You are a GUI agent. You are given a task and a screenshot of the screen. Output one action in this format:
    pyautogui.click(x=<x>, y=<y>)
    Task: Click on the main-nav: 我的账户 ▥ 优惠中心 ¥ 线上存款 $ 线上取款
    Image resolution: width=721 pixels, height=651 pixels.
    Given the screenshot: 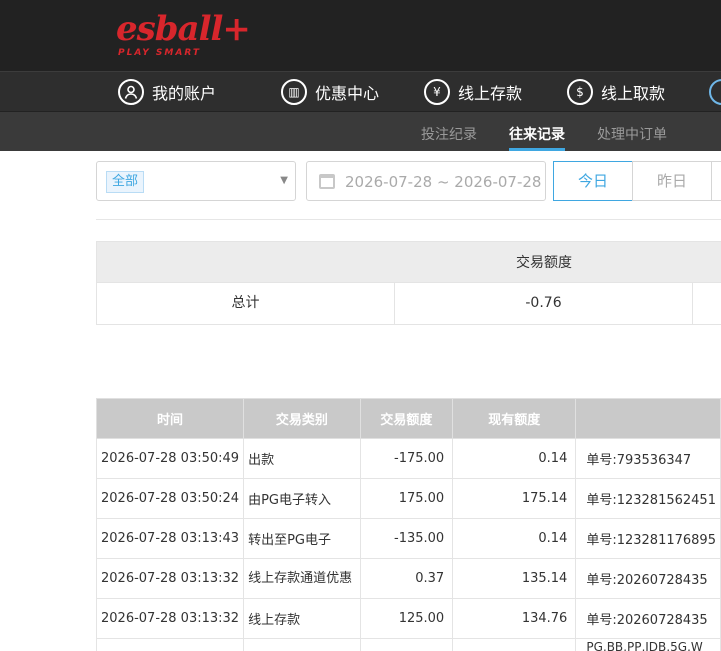 What is the action you would take?
    pyautogui.click(x=360, y=91)
    